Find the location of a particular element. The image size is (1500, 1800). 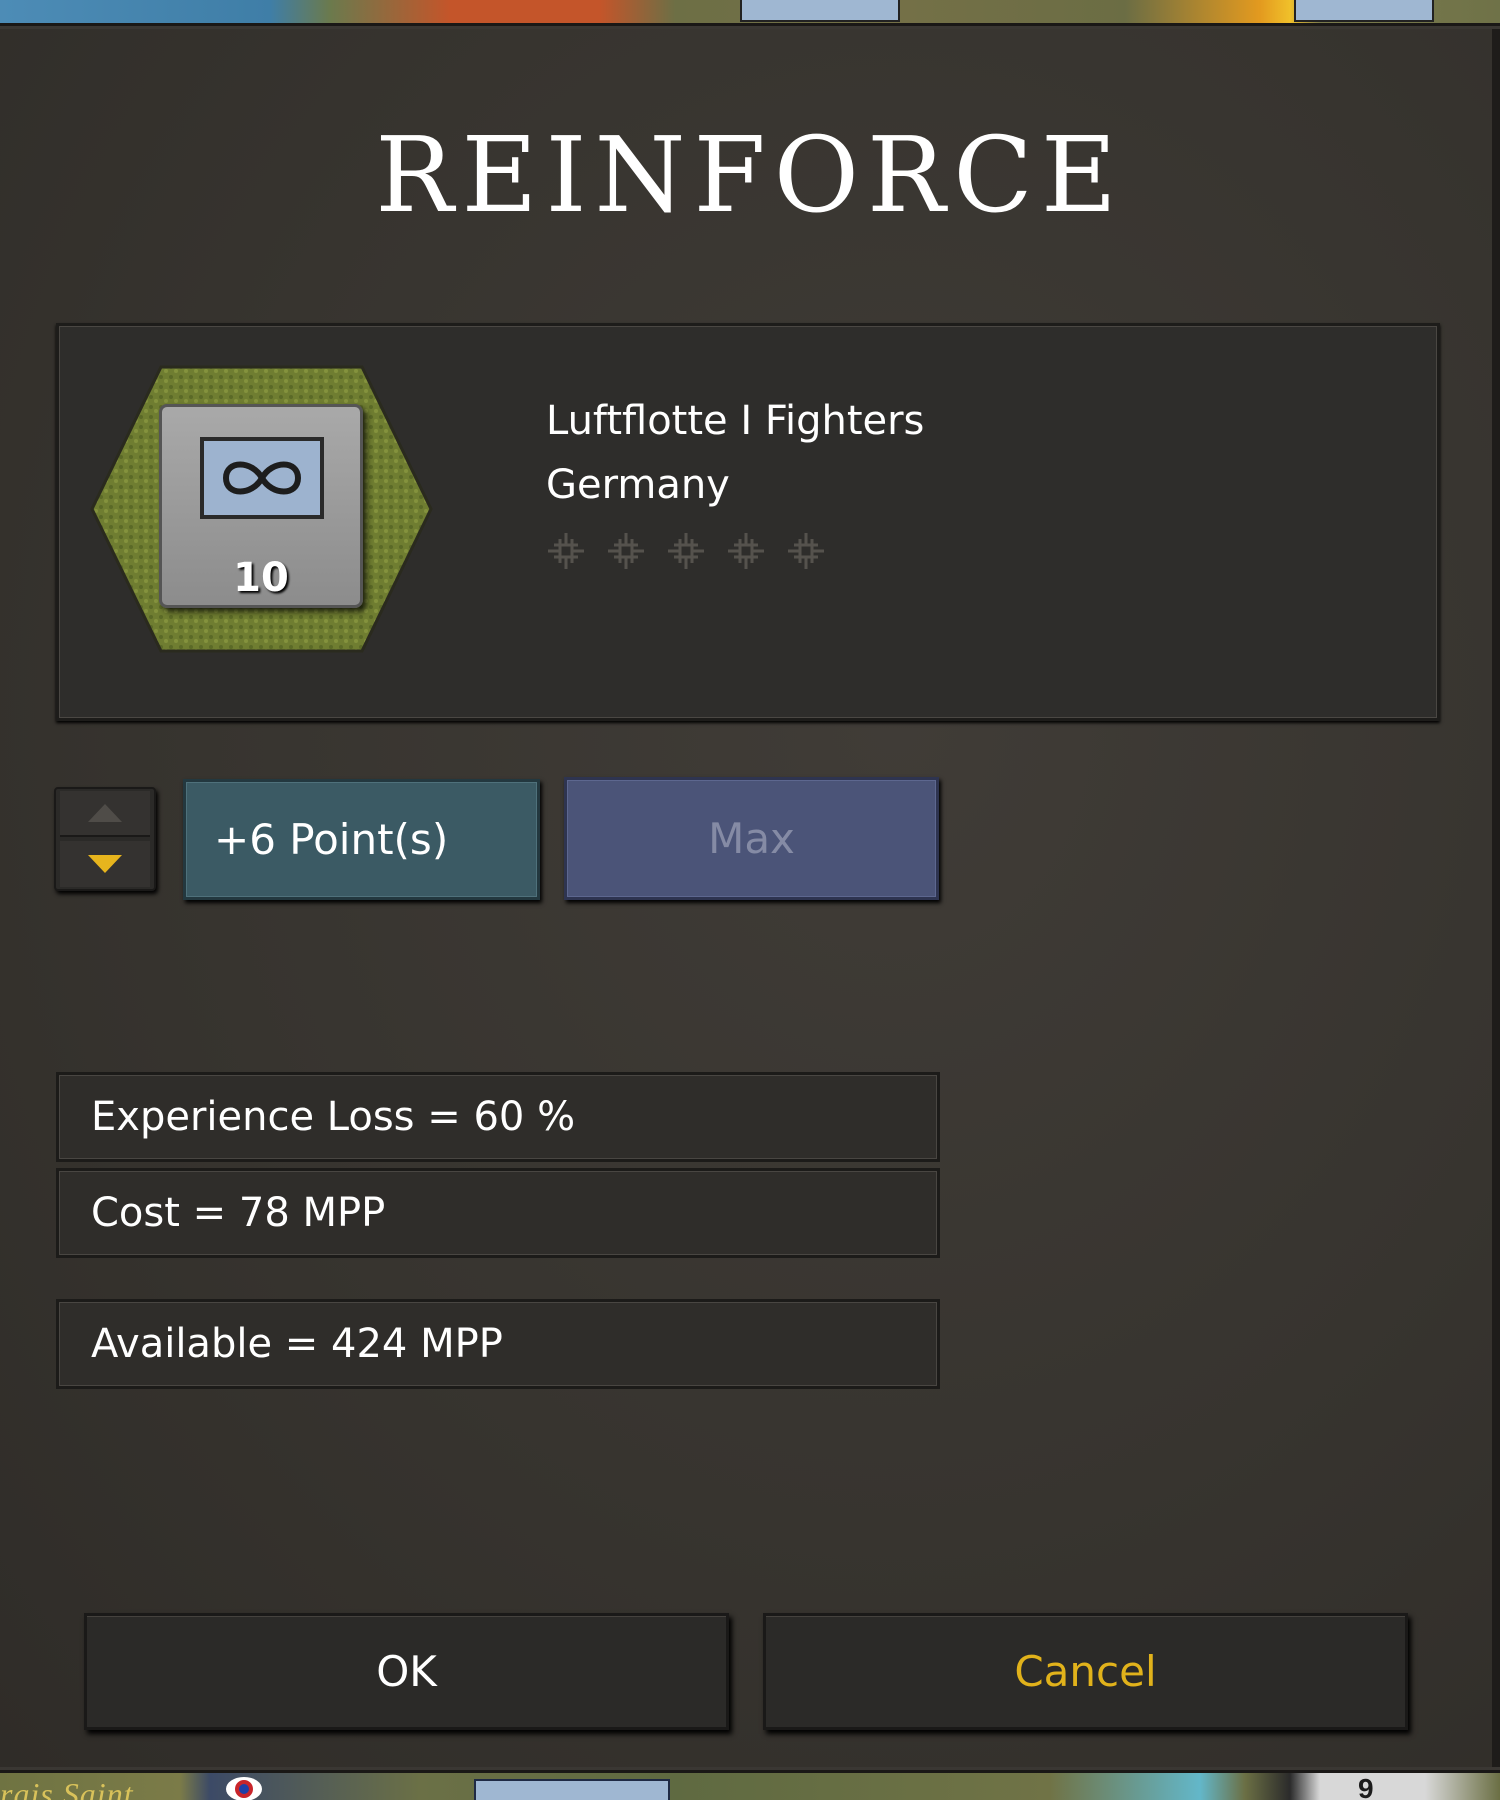

france-roundel-icon is located at coordinates (244, 1788).